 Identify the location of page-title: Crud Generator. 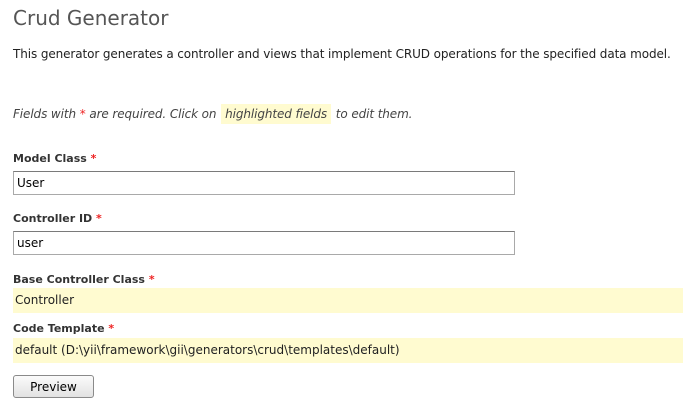
(91, 18).